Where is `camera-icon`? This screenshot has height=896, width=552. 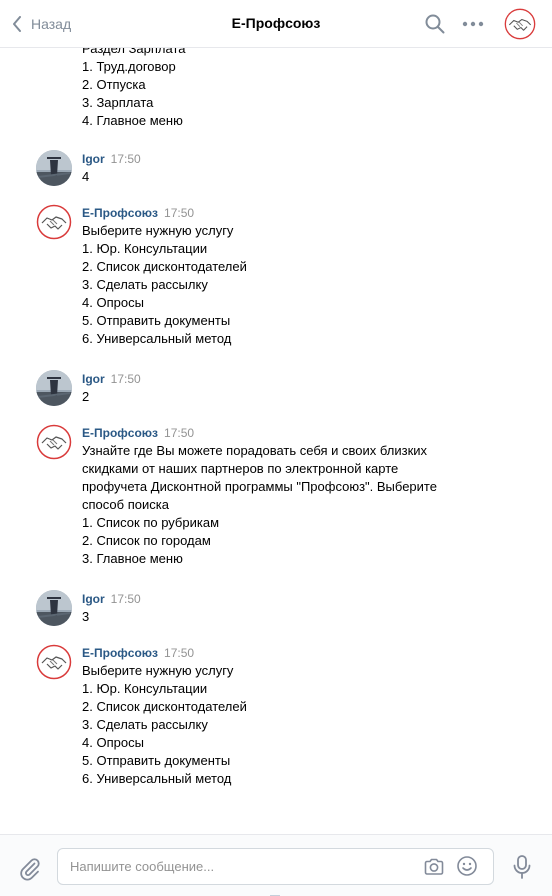 camera-icon is located at coordinates (434, 866).